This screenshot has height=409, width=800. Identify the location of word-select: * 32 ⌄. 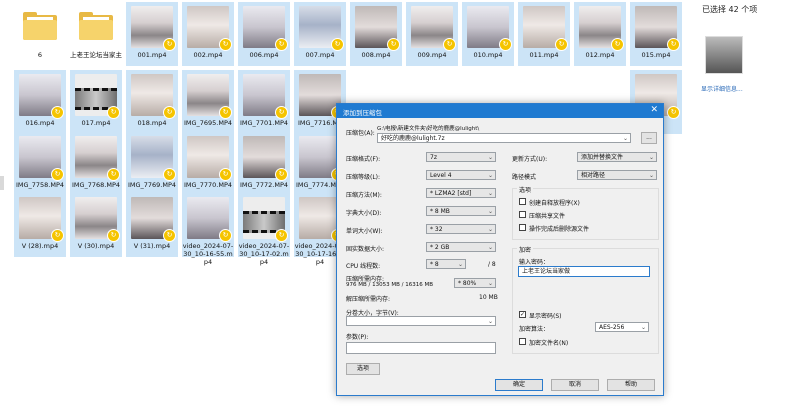
(461, 229).